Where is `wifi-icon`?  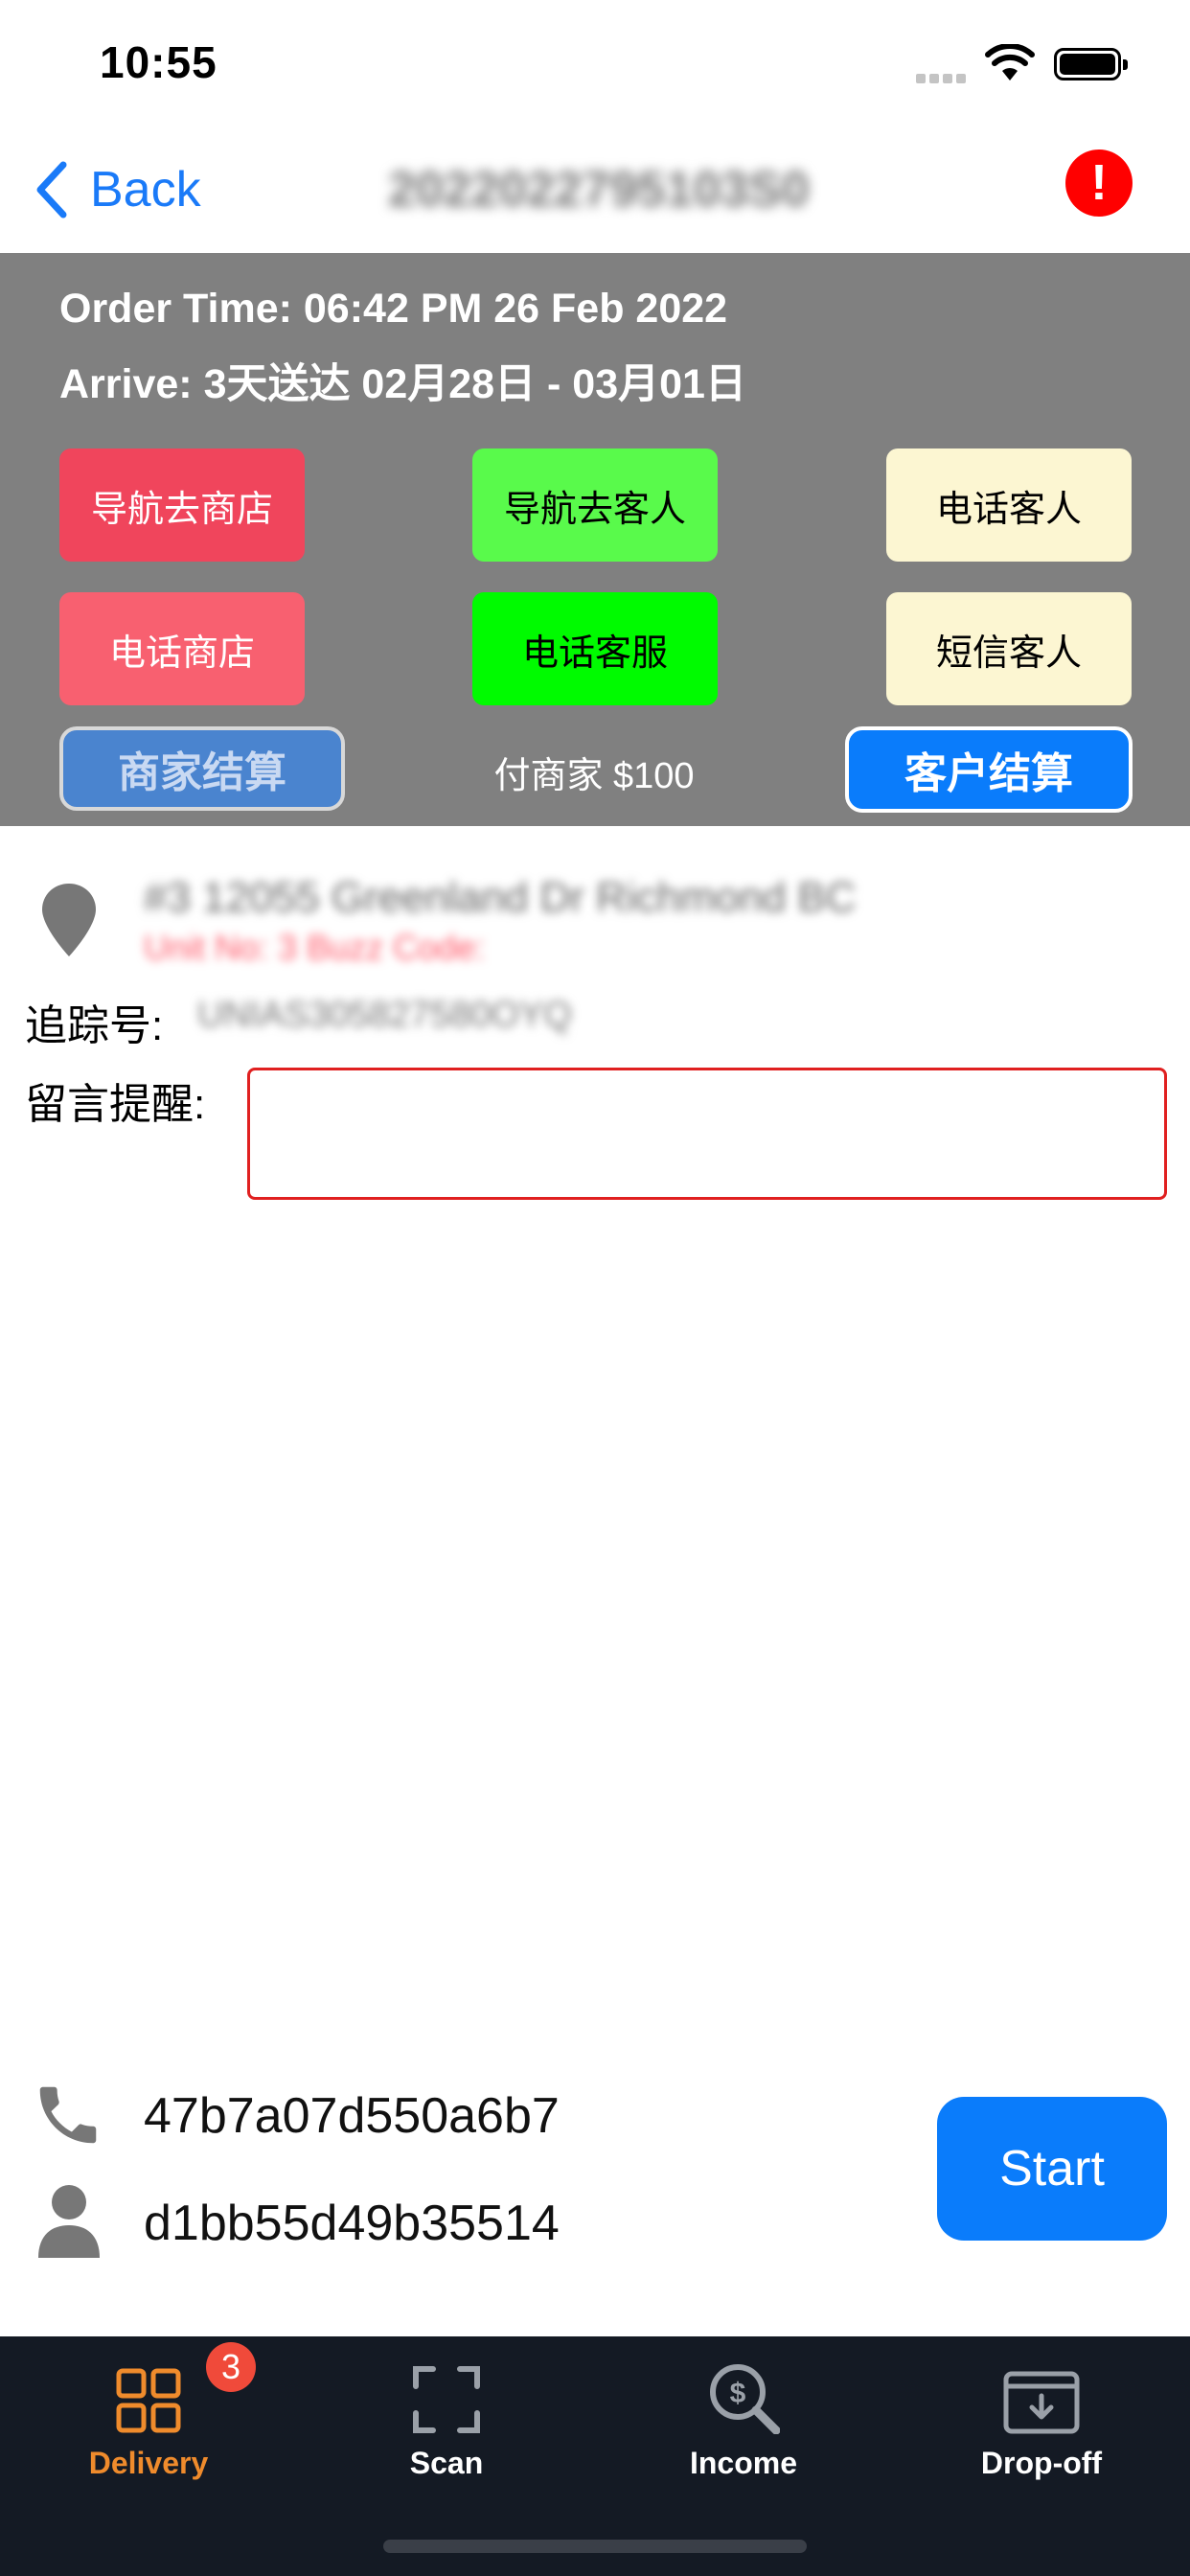 wifi-icon is located at coordinates (1010, 65).